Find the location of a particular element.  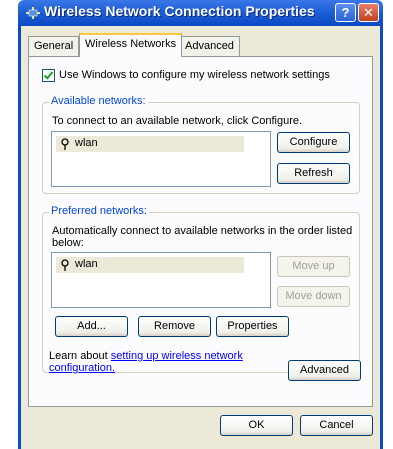

move-up-button: Move up is located at coordinates (313, 266).